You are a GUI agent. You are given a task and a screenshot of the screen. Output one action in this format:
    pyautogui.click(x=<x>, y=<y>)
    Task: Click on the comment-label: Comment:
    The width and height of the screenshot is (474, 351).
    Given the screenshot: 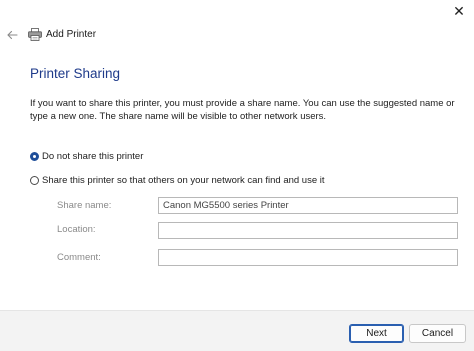 What is the action you would take?
    pyautogui.click(x=79, y=257)
    